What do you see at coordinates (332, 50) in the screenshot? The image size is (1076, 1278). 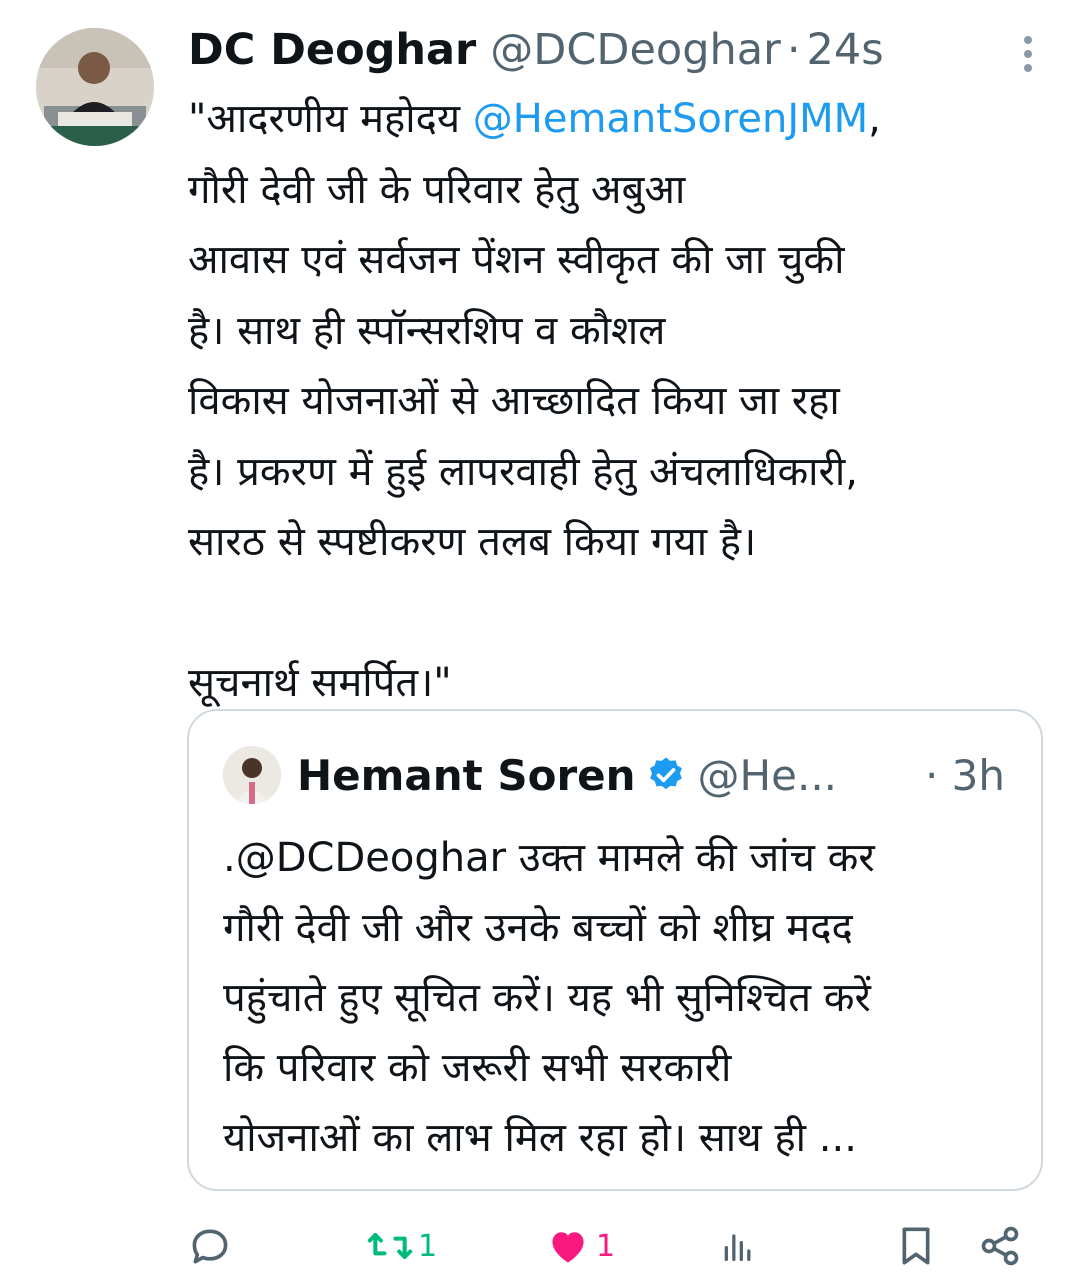 I see `author-name: DC Deoghar` at bounding box center [332, 50].